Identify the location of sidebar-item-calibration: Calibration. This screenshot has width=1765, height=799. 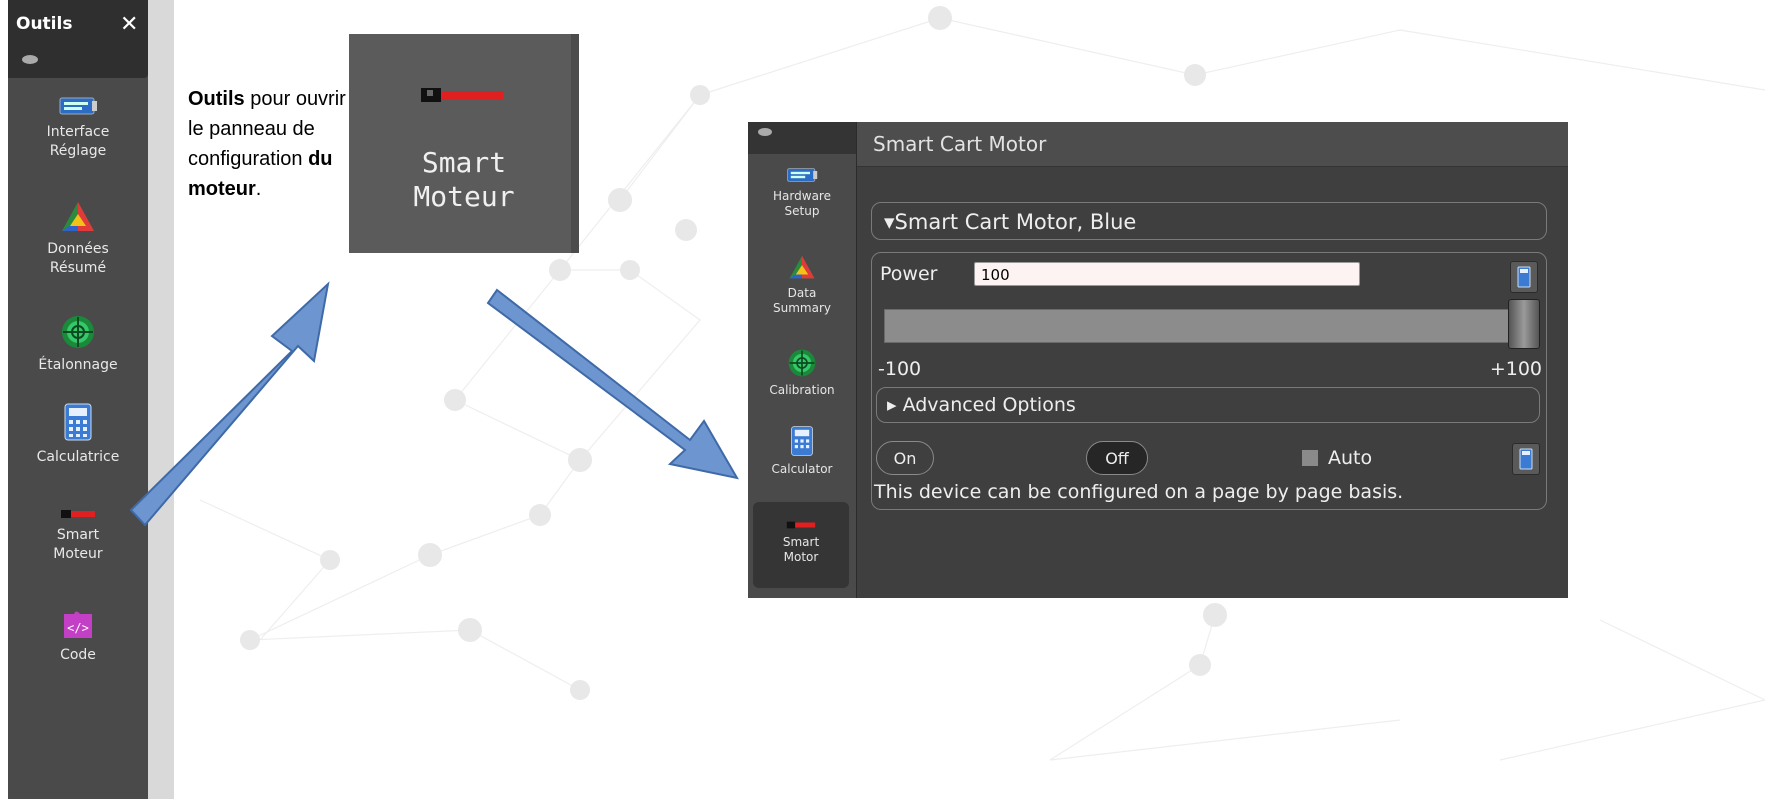
(802, 373).